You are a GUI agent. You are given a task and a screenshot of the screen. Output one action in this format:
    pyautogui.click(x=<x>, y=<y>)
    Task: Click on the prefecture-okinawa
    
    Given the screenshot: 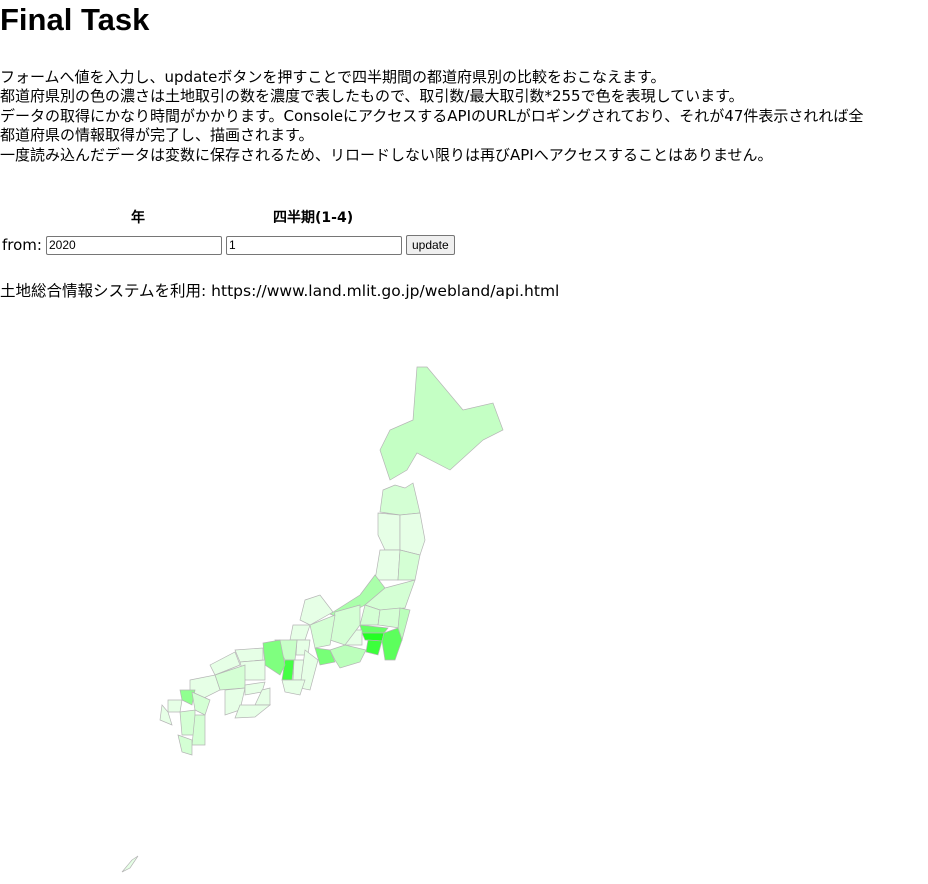 What is the action you would take?
    pyautogui.click(x=130, y=864)
    